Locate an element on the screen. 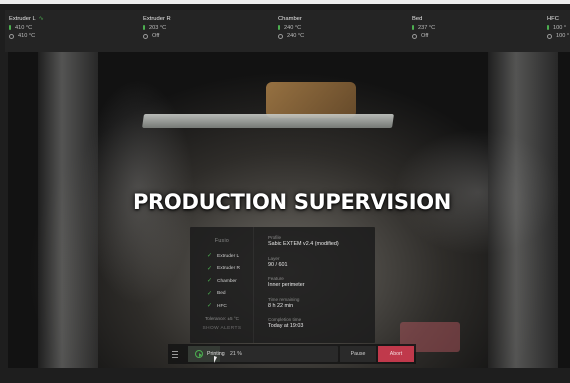  detail-value: Inner perimeter is located at coordinates (286, 285).